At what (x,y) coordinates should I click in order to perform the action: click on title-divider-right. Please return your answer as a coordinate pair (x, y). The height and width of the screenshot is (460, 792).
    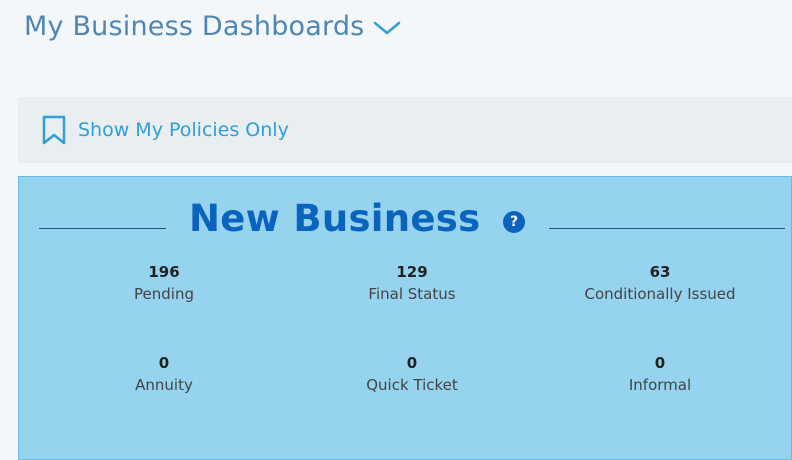
    Looking at the image, I should click on (667, 228).